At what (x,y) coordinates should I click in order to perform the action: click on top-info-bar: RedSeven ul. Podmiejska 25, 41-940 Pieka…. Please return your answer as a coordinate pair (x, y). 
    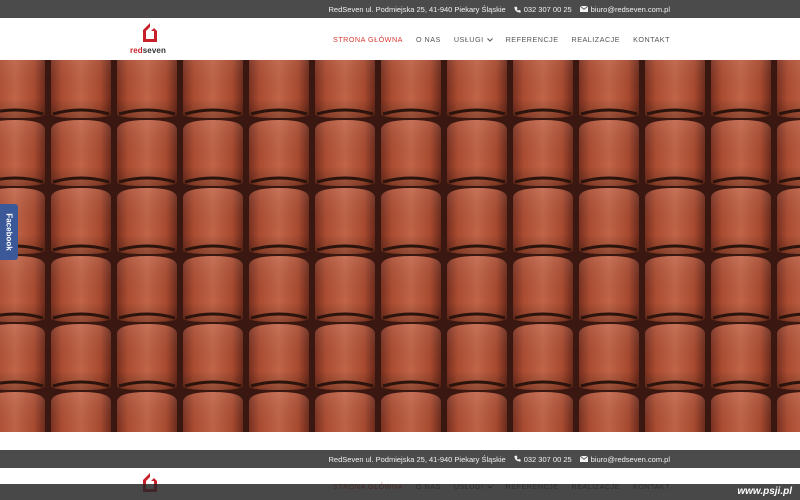
    Looking at the image, I should click on (400, 9).